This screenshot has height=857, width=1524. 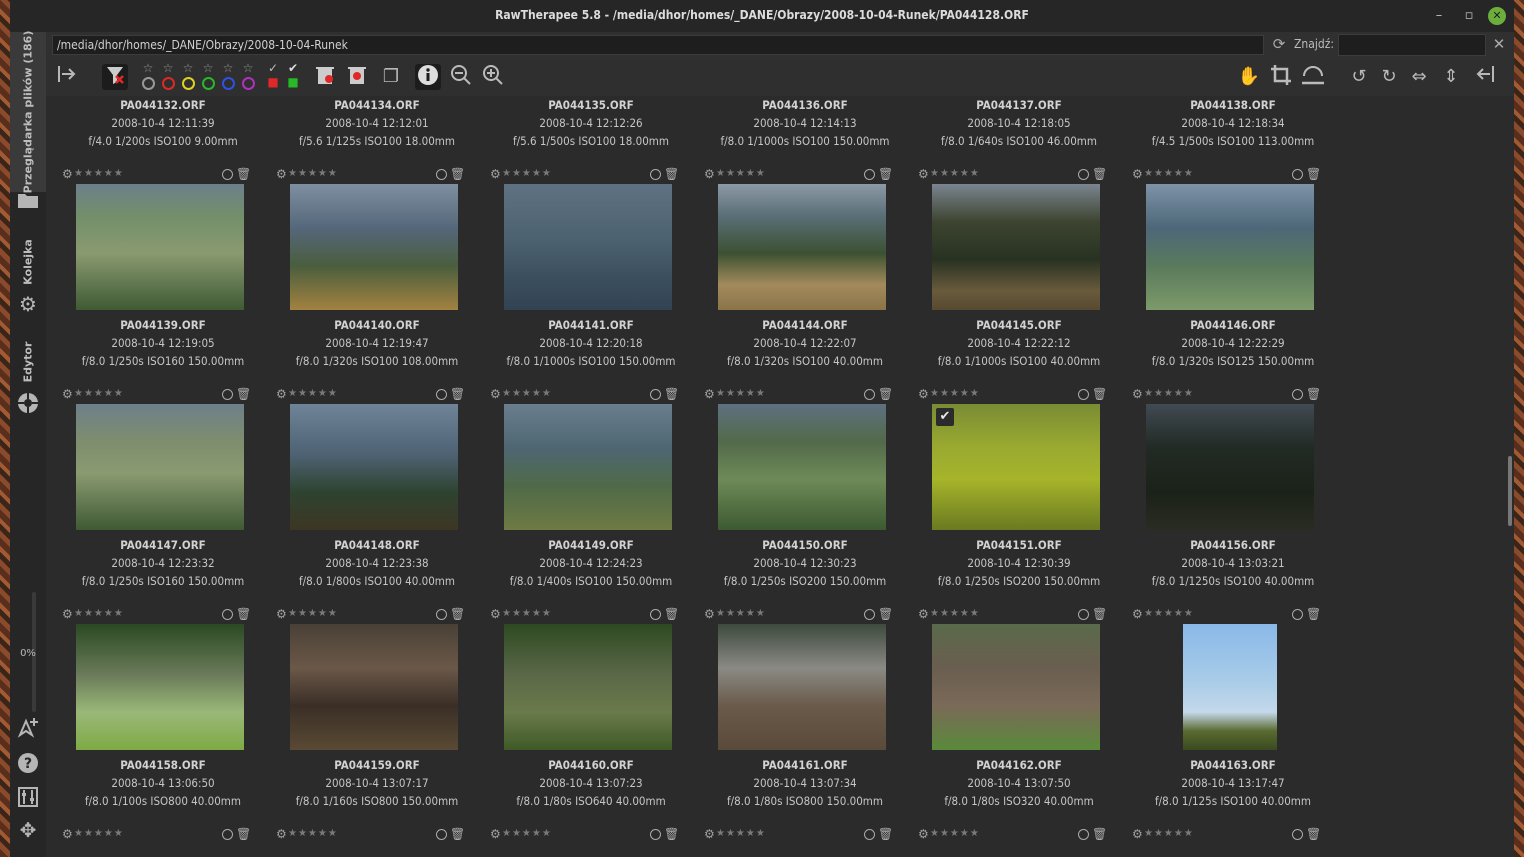 I want to click on flip-vertical-icon: ⇕, so click(x=1451, y=77).